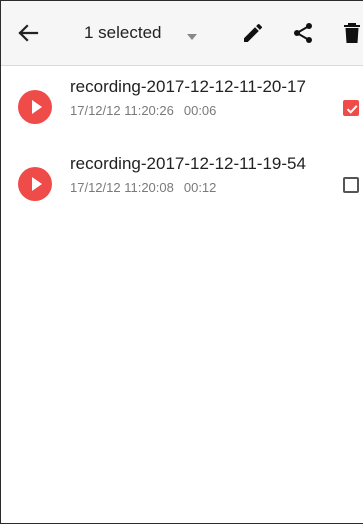 The height and width of the screenshot is (524, 364). What do you see at coordinates (122, 187) in the screenshot?
I see `recording-date: 17/12/12 11:20:08` at bounding box center [122, 187].